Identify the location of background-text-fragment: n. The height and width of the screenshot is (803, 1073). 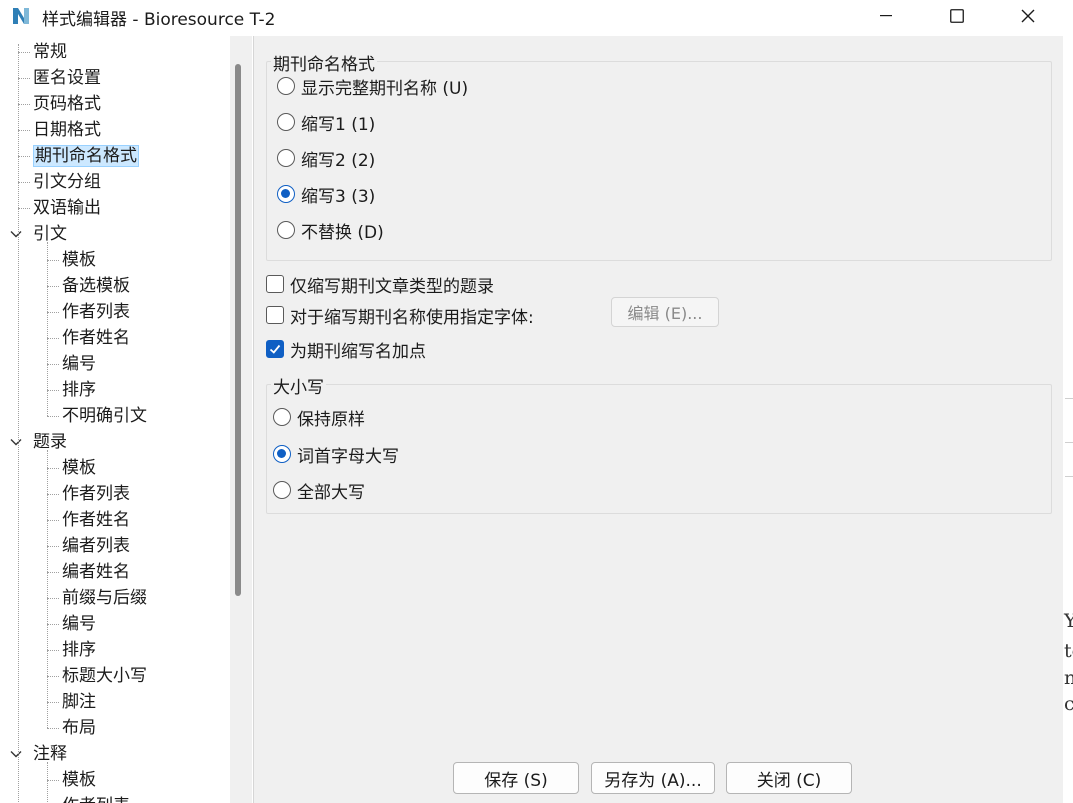
(1068, 678).